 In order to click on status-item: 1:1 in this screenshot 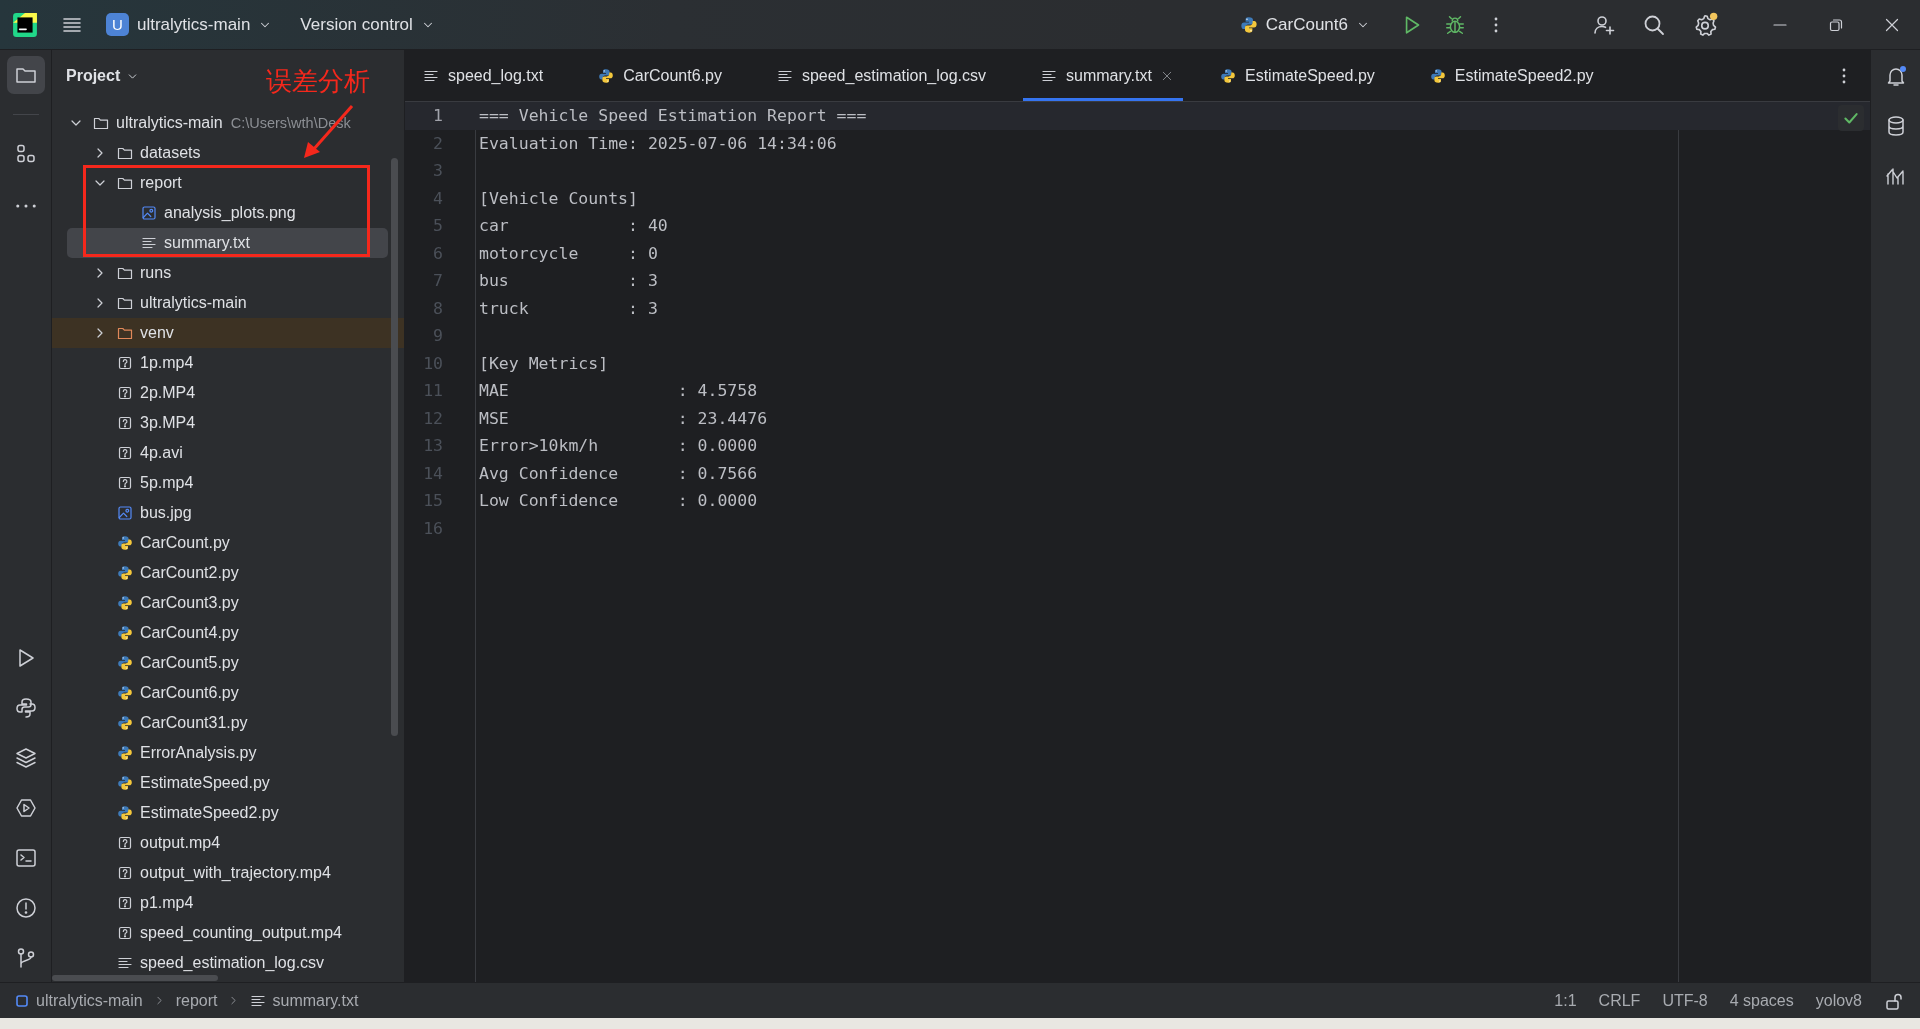, I will do `click(1565, 1000)`.